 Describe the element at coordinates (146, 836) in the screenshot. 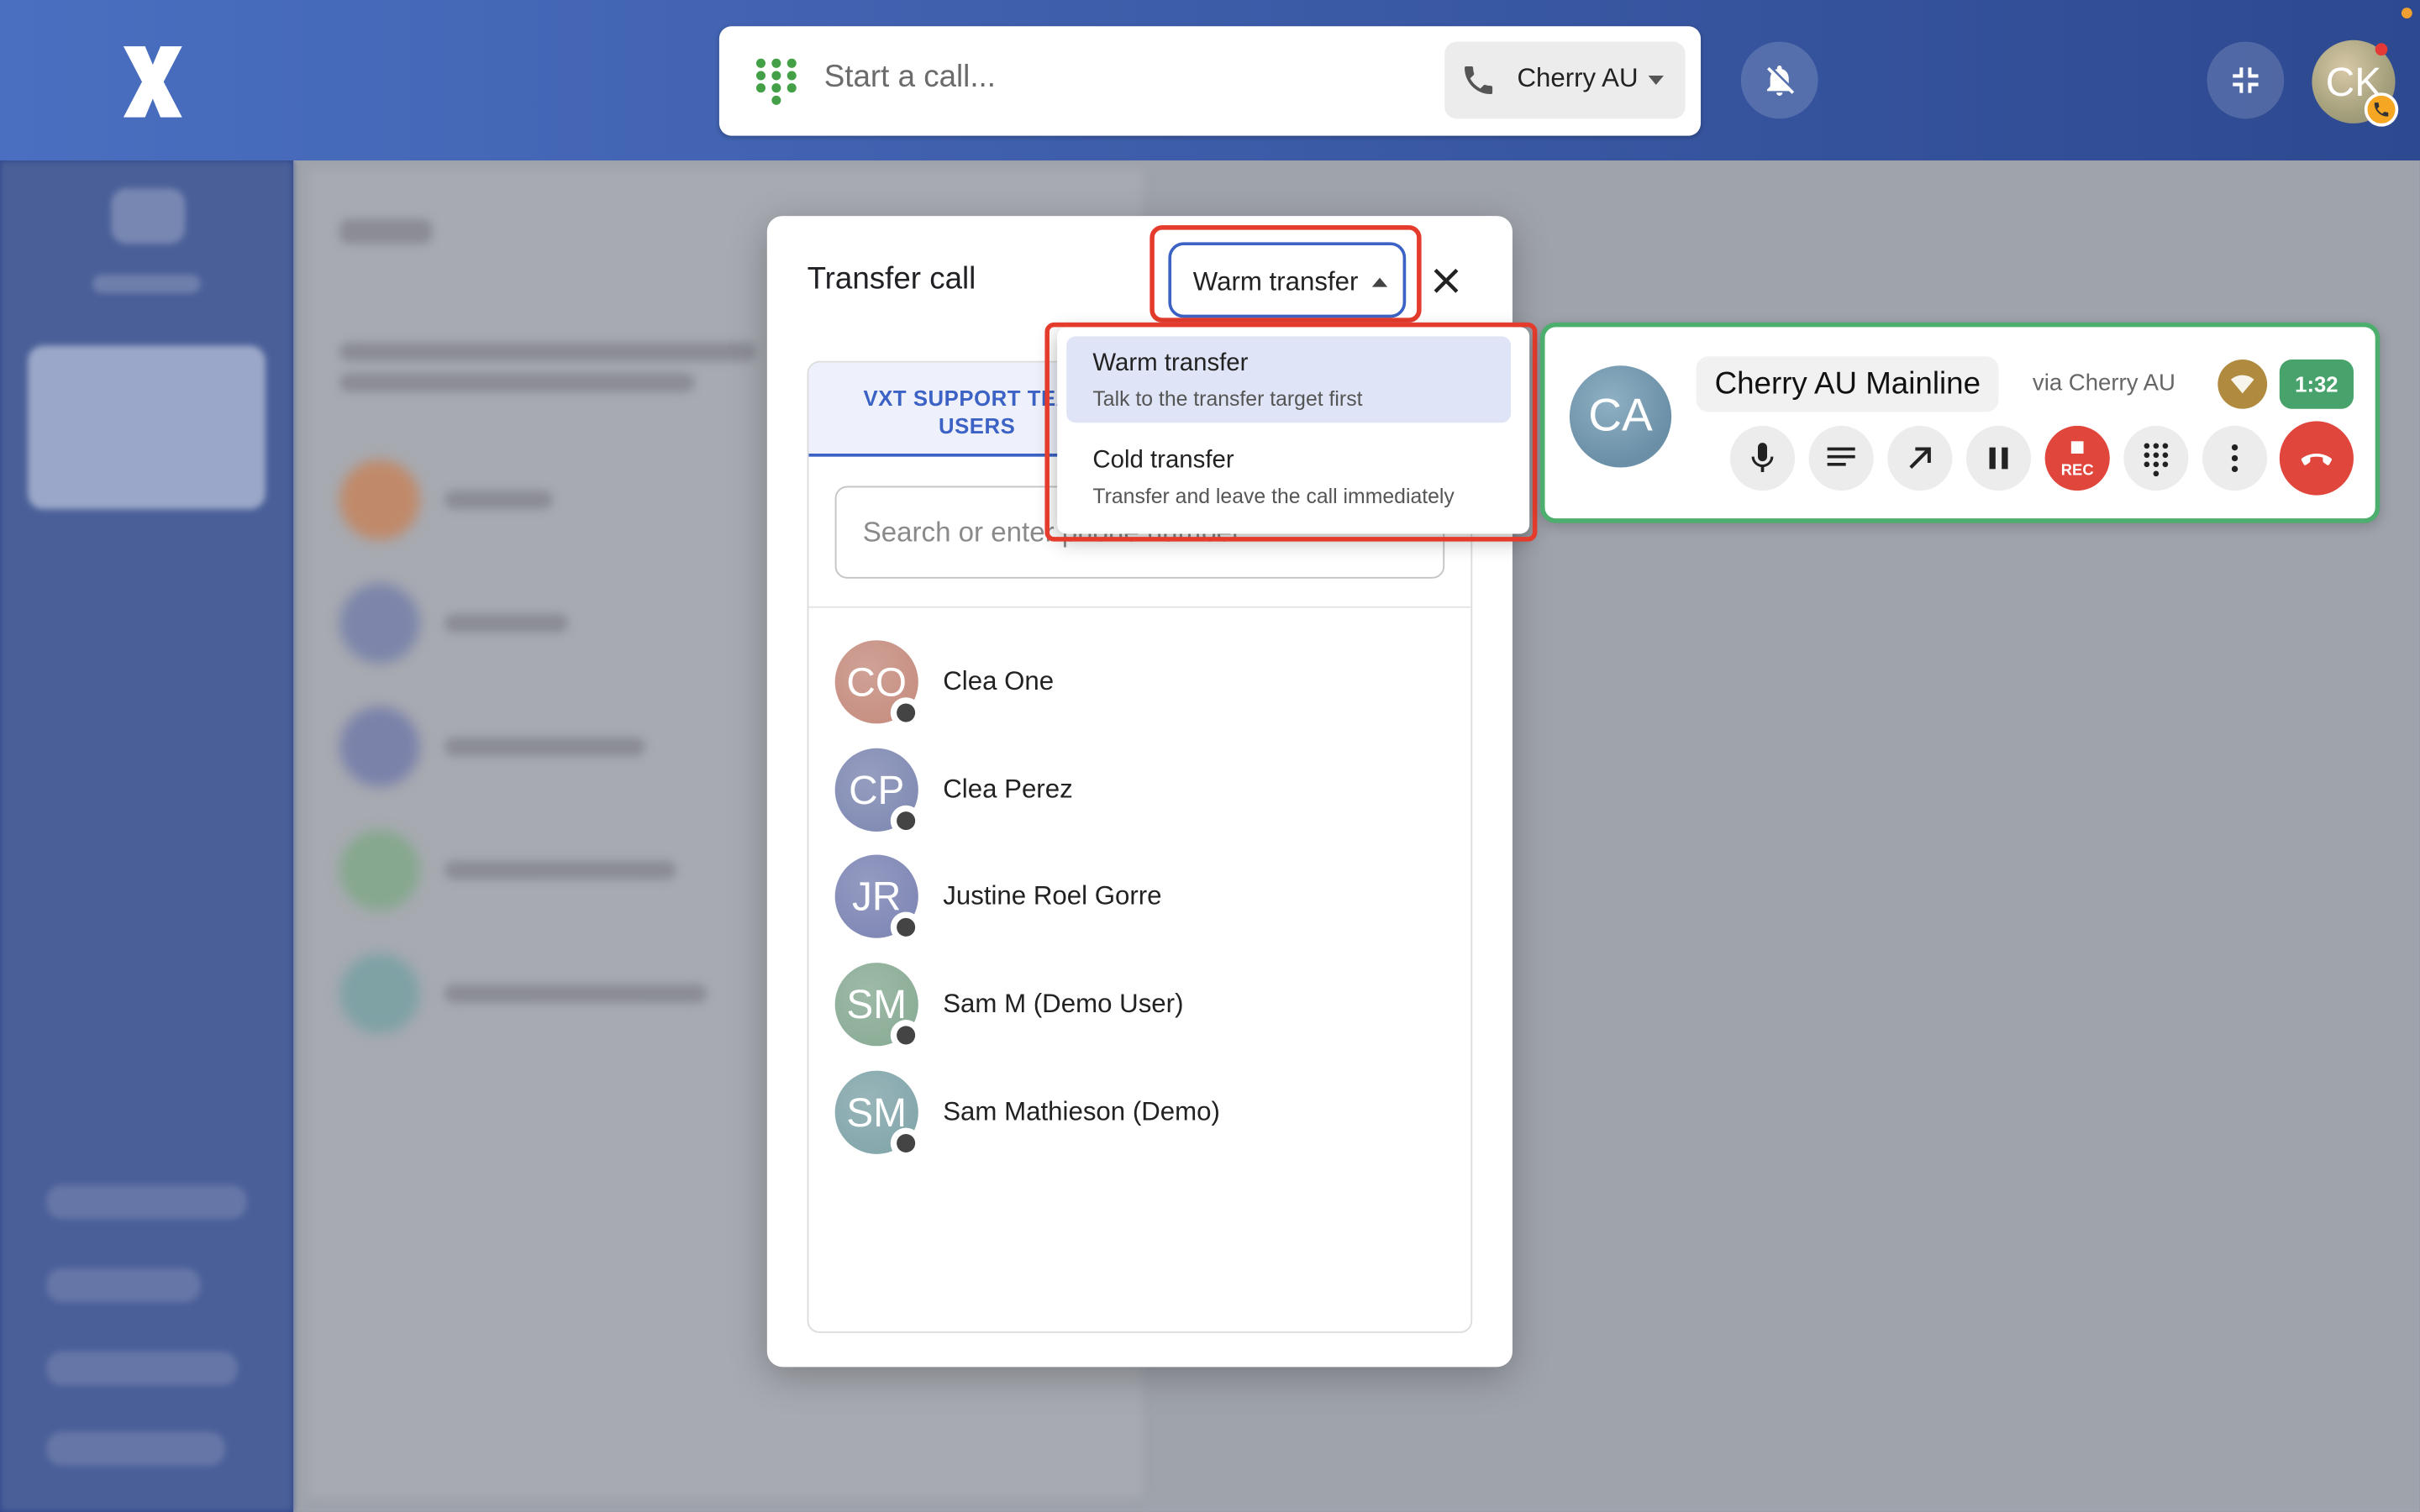

I see `sidebar` at that location.